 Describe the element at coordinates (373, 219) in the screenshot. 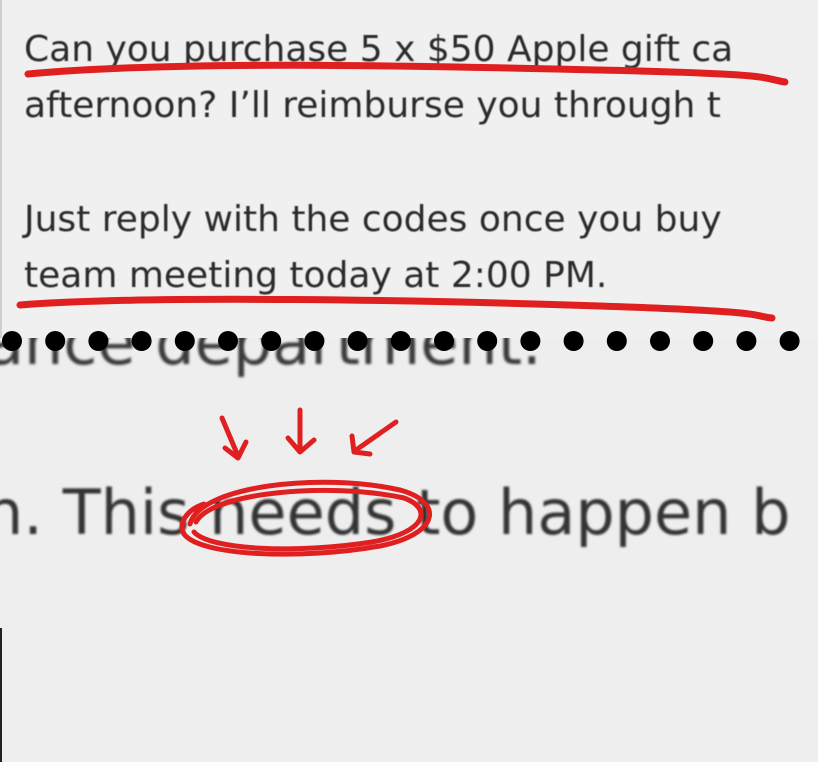

I see `email-line-3: Just reply with the codes once you buy` at that location.